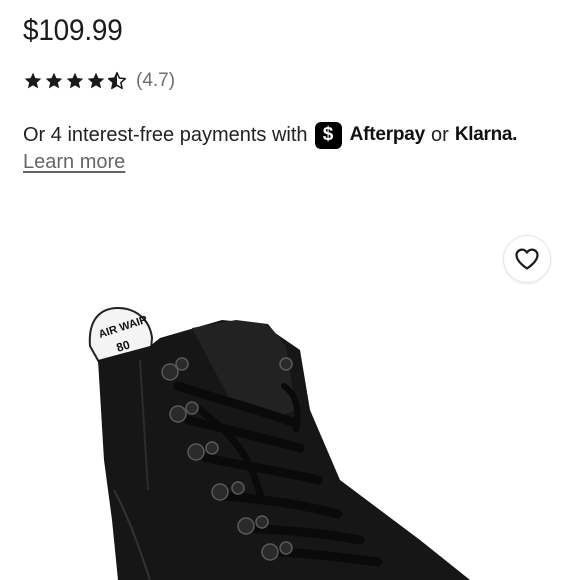 Image resolution: width=580 pixels, height=580 pixels. Describe the element at coordinates (74, 162) in the screenshot. I see `learn-more-link: Learn more` at that location.